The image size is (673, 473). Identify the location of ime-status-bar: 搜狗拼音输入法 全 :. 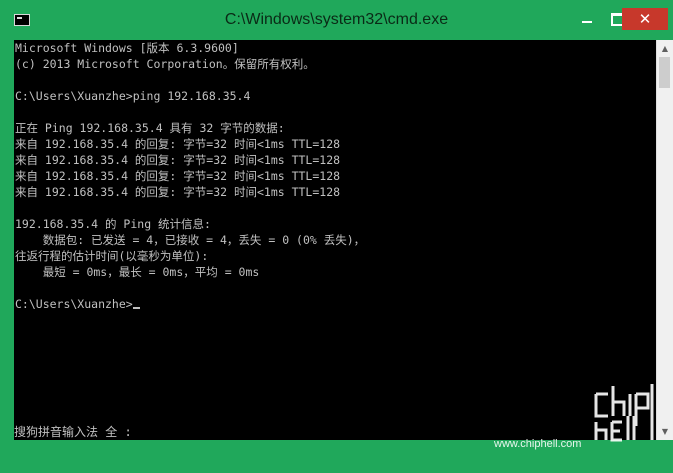
(73, 432).